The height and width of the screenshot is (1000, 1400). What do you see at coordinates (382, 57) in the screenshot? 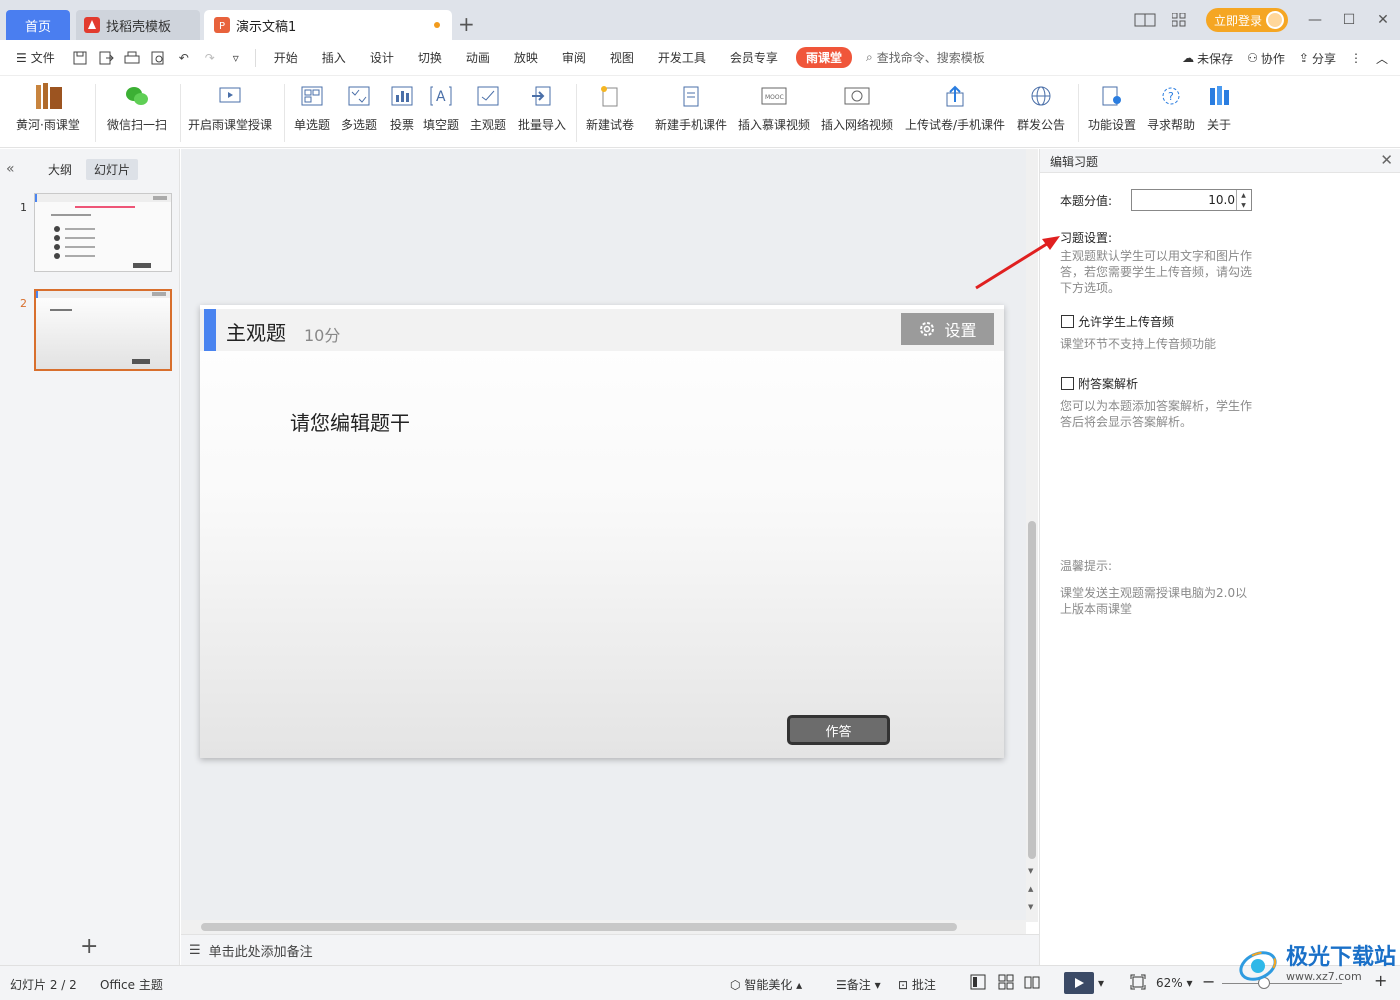
I see `menu-item-design: 设计` at bounding box center [382, 57].